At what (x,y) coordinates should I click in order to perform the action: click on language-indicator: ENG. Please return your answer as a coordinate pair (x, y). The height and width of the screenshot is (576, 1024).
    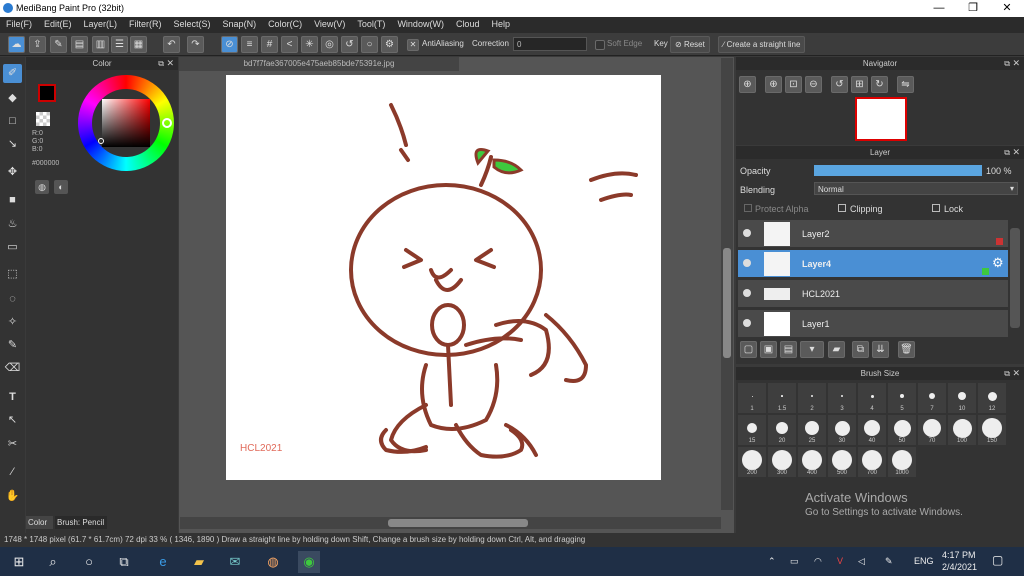
    Looking at the image, I should click on (924, 561).